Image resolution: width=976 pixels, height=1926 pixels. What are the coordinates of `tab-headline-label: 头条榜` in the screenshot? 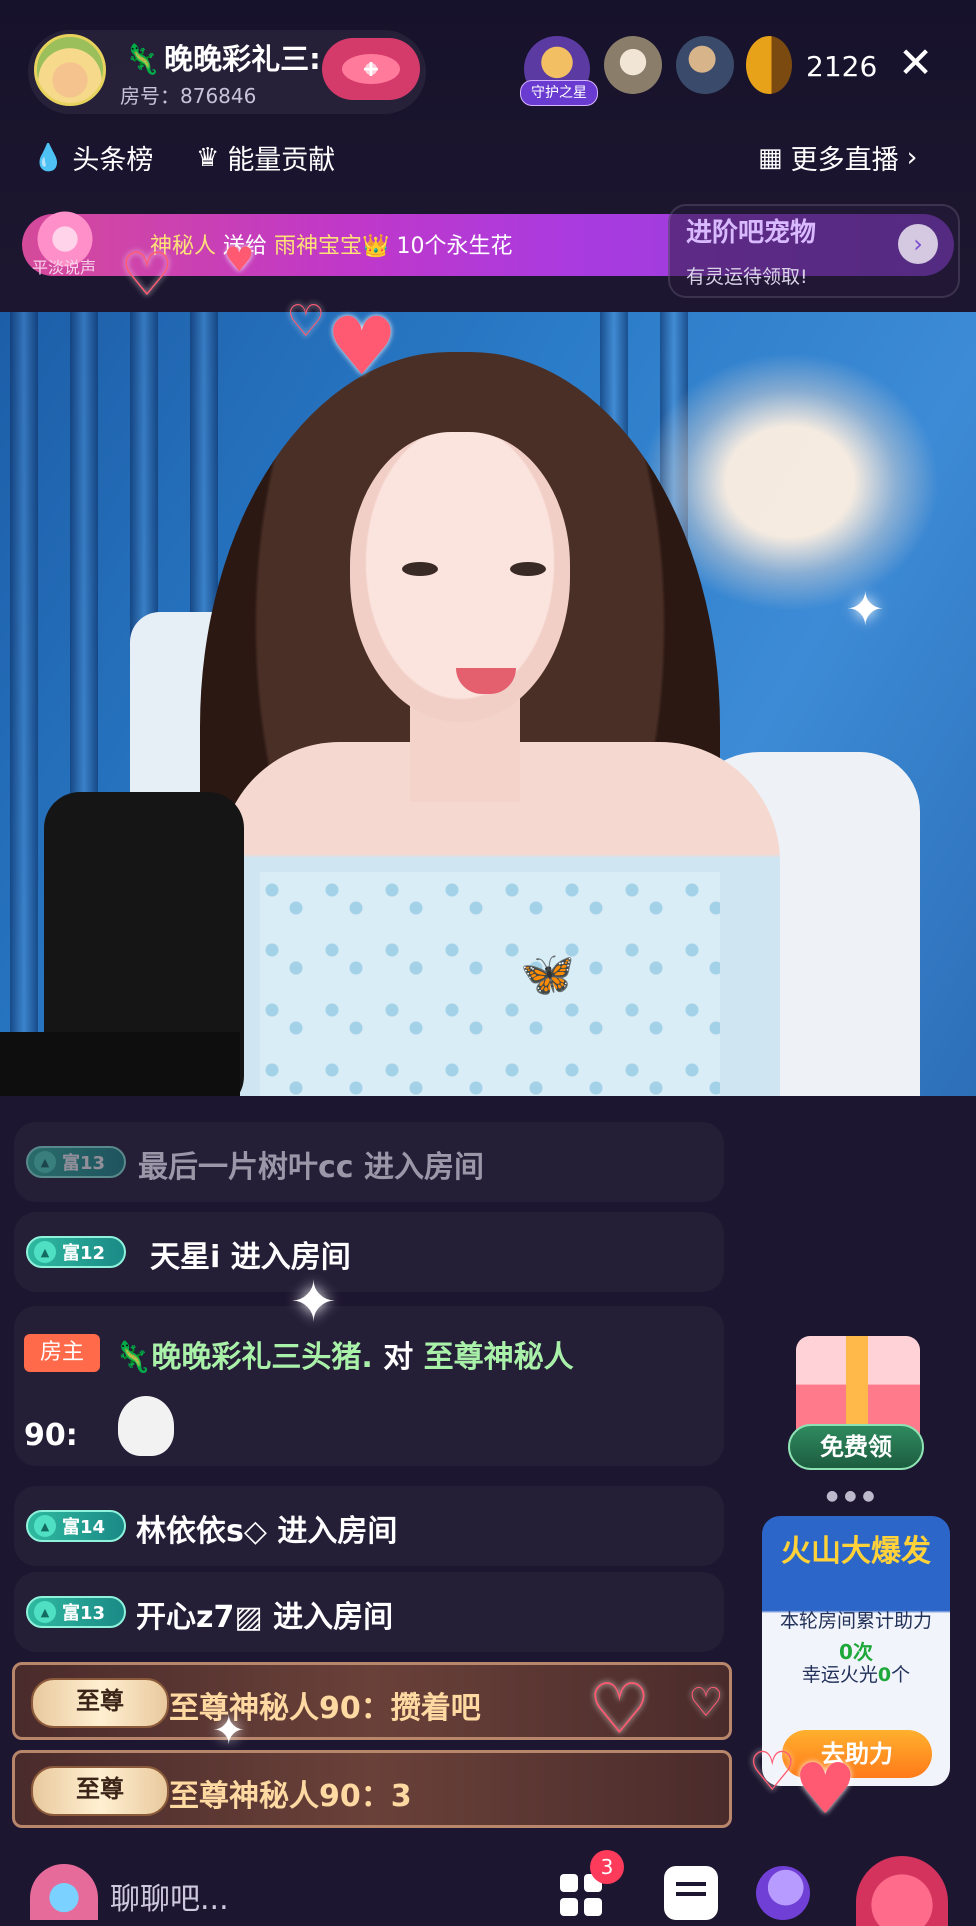 It's located at (113, 160).